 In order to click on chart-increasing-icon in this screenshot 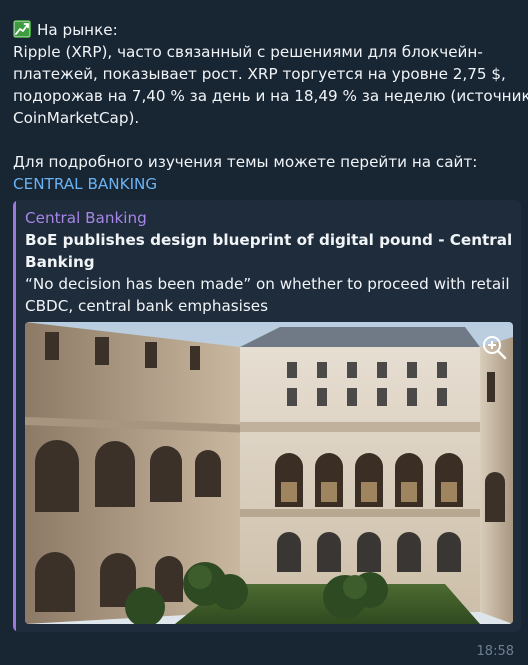, I will do `click(22, 29)`.